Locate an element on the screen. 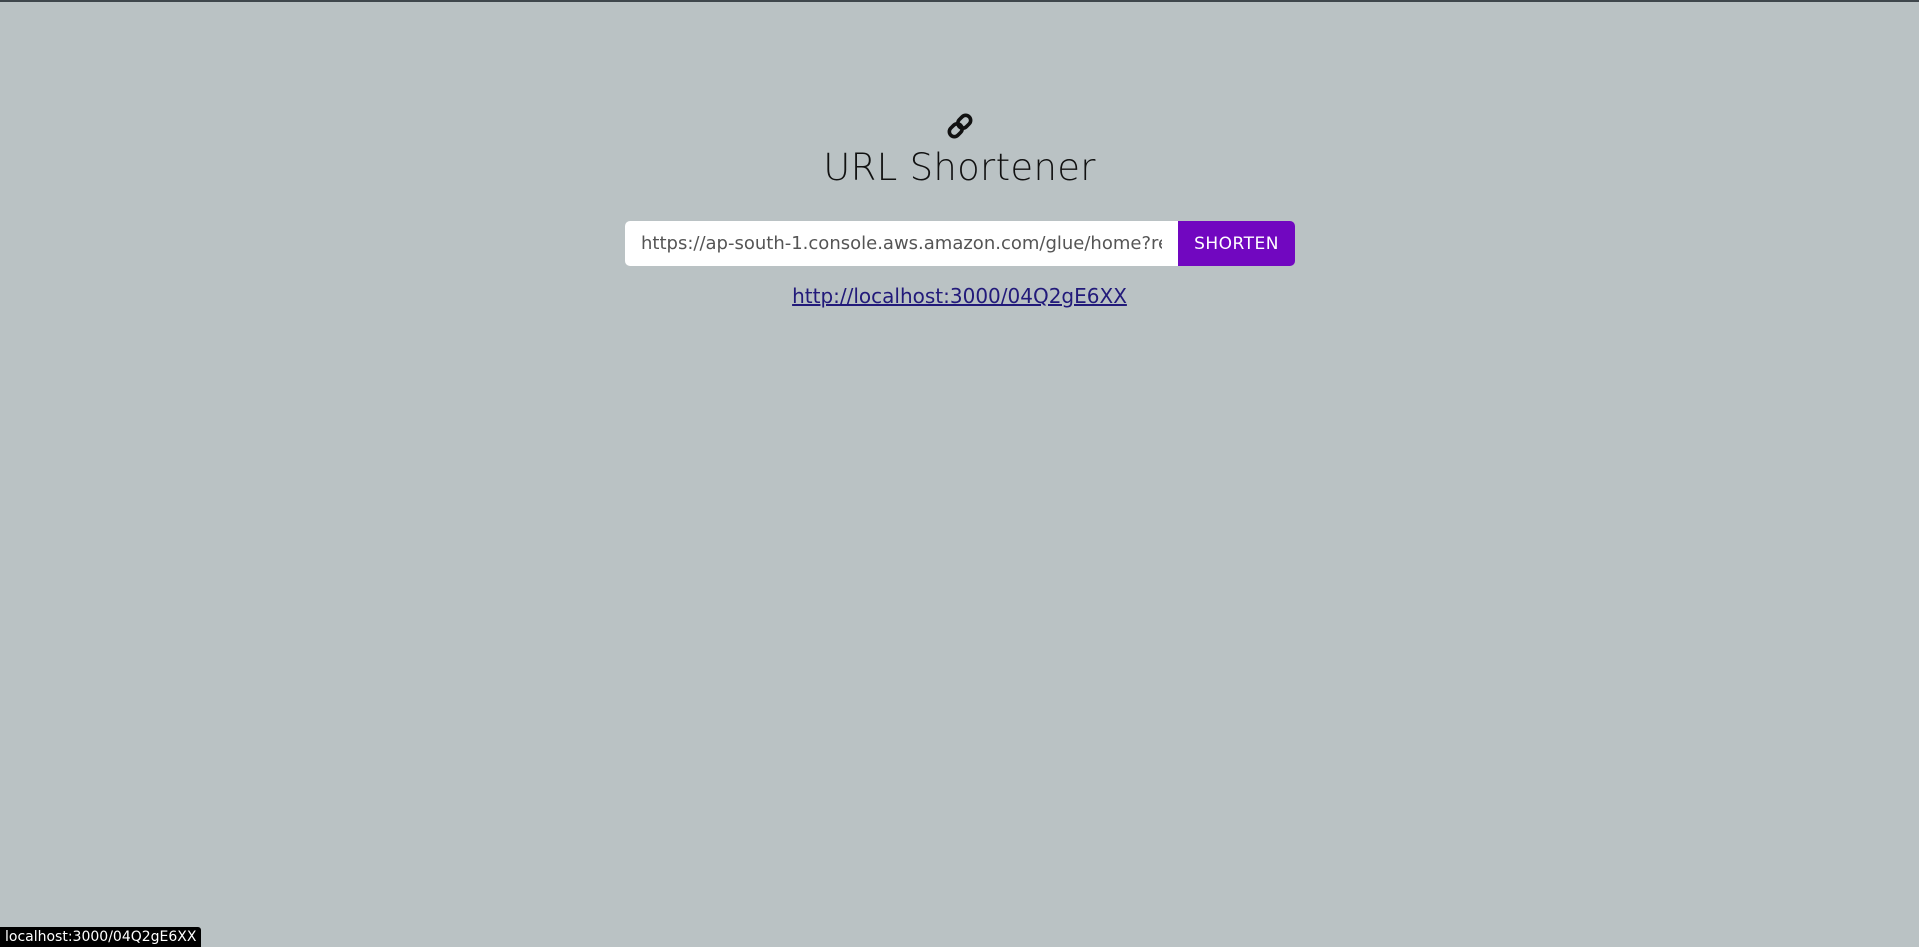  short-url-link: http://localhost:3000/04Q2gE6XX is located at coordinates (959, 296).